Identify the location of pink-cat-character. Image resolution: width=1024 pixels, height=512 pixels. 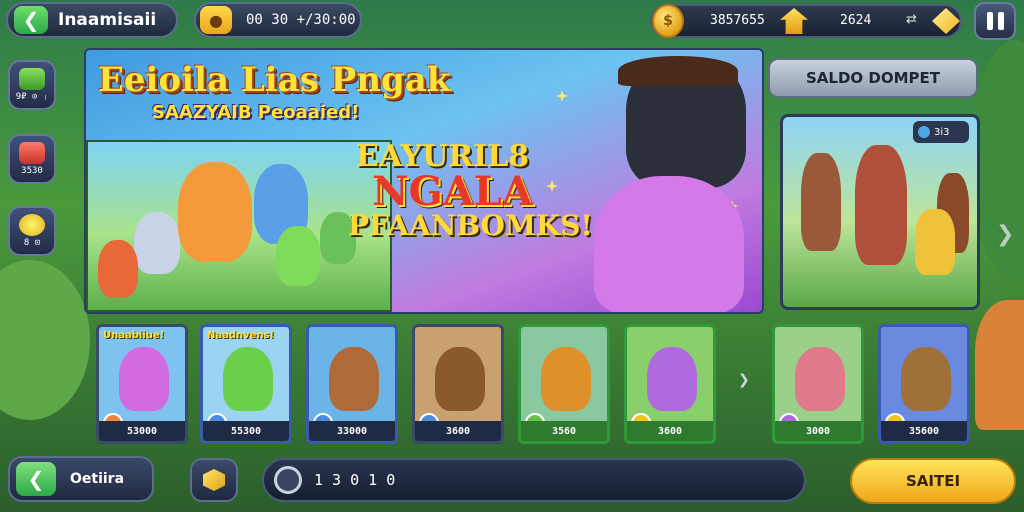
(669, 244).